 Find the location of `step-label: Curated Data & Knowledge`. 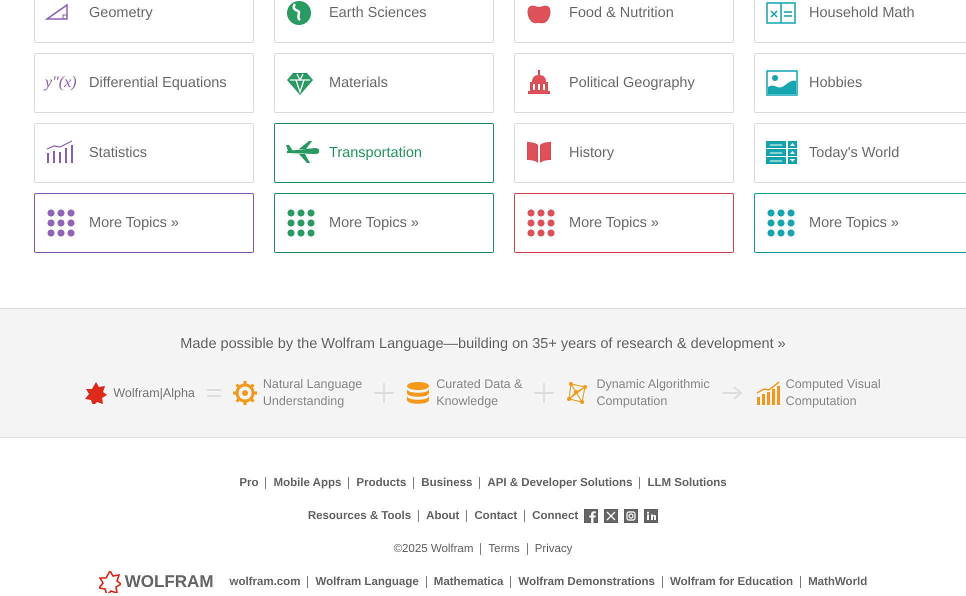

step-label: Curated Data & Knowledge is located at coordinates (479, 393).